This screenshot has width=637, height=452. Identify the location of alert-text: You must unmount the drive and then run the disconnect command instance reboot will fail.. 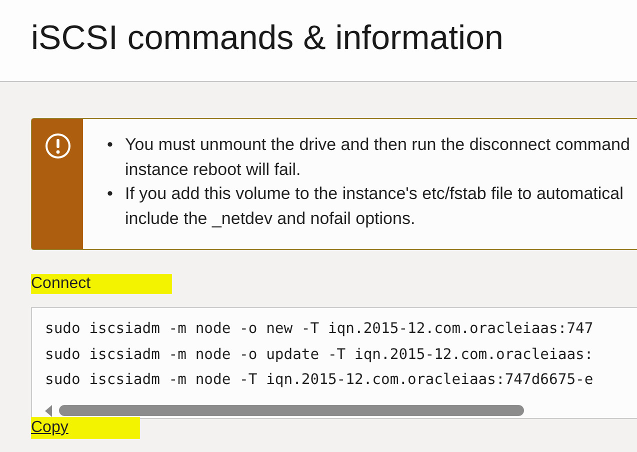
(377, 157).